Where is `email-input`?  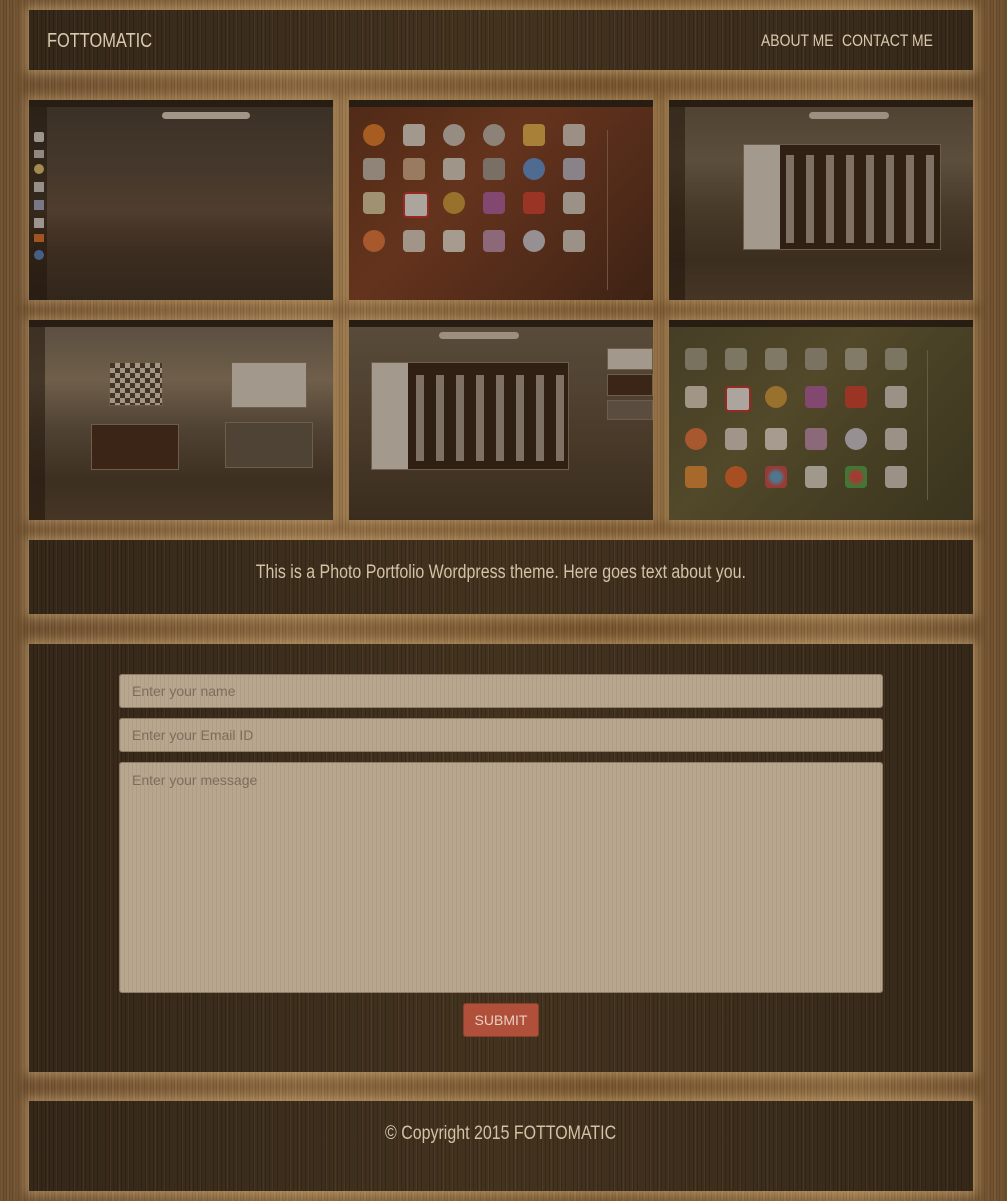 email-input is located at coordinates (501, 735).